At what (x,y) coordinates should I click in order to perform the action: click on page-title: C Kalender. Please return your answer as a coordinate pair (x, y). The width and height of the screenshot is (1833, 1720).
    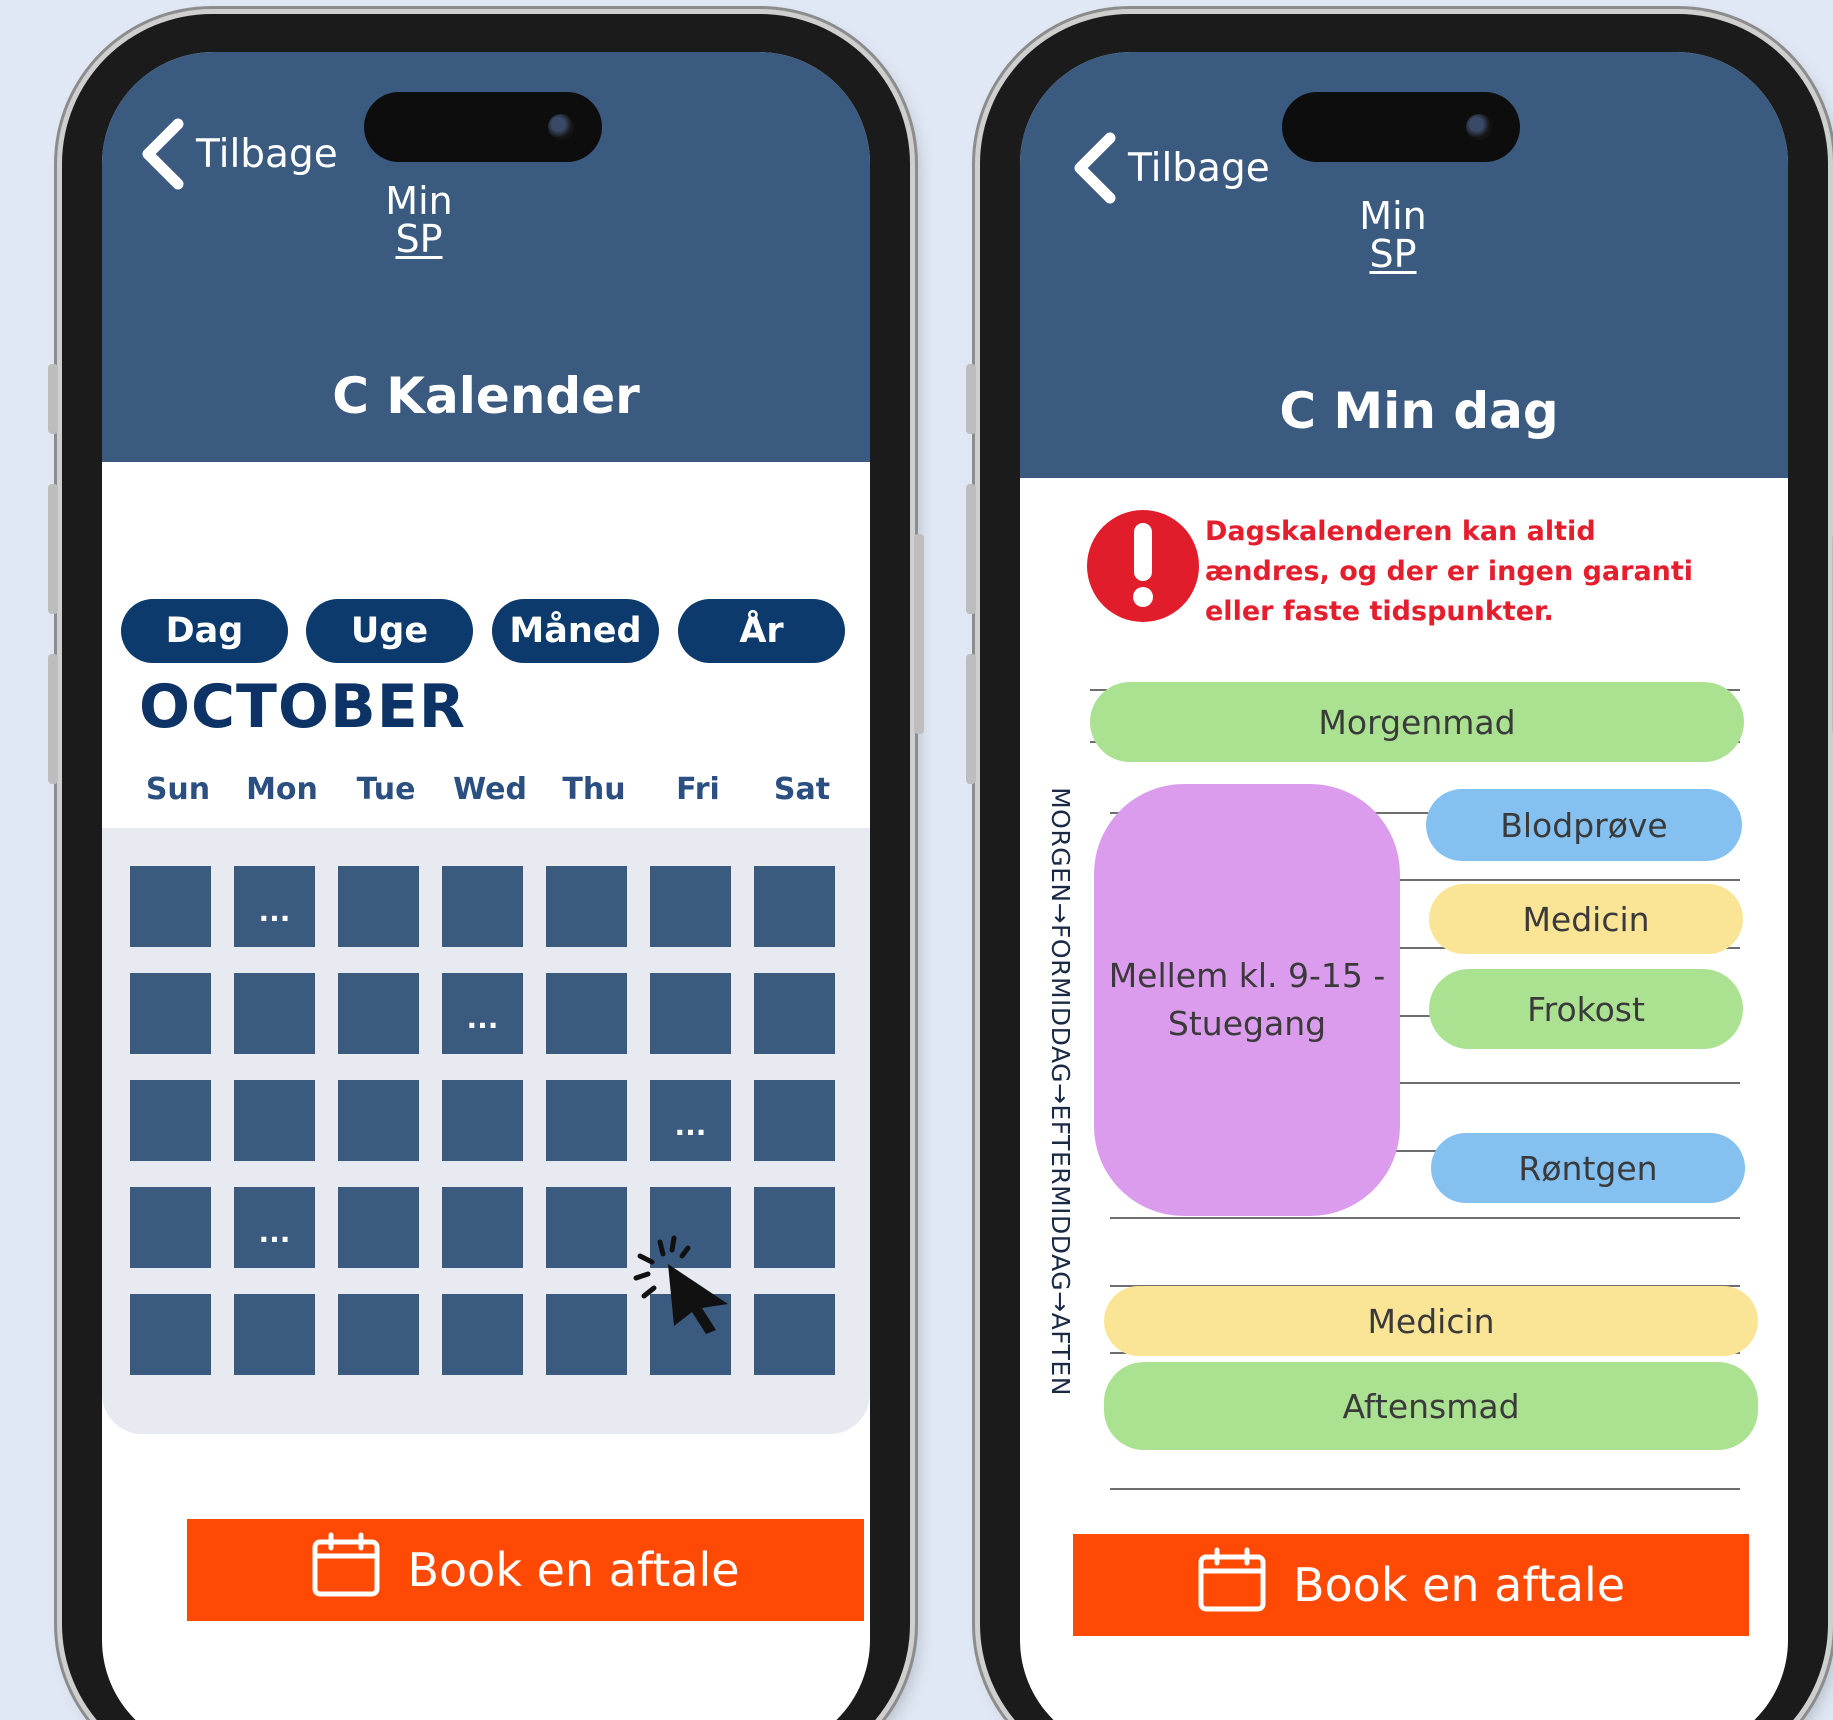
    Looking at the image, I should click on (486, 396).